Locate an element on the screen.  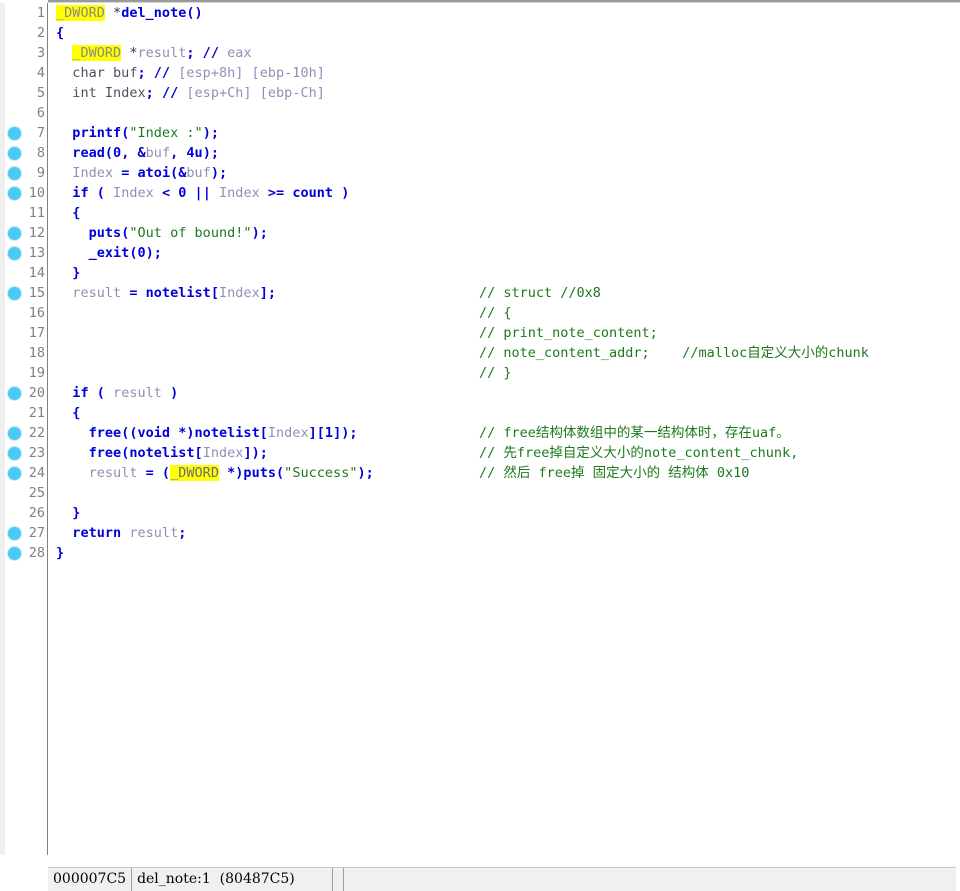
status-bar-inner: 000007C5 del_note:1 (80487C5) is located at coordinates (502, 879).